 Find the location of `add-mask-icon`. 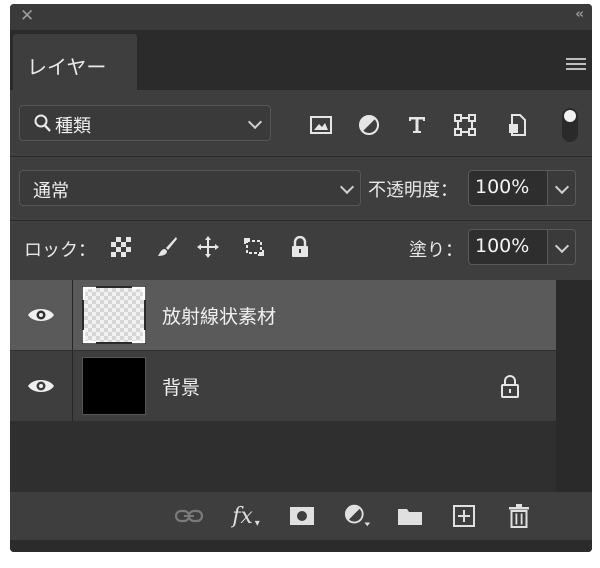

add-mask-icon is located at coordinates (302, 516).